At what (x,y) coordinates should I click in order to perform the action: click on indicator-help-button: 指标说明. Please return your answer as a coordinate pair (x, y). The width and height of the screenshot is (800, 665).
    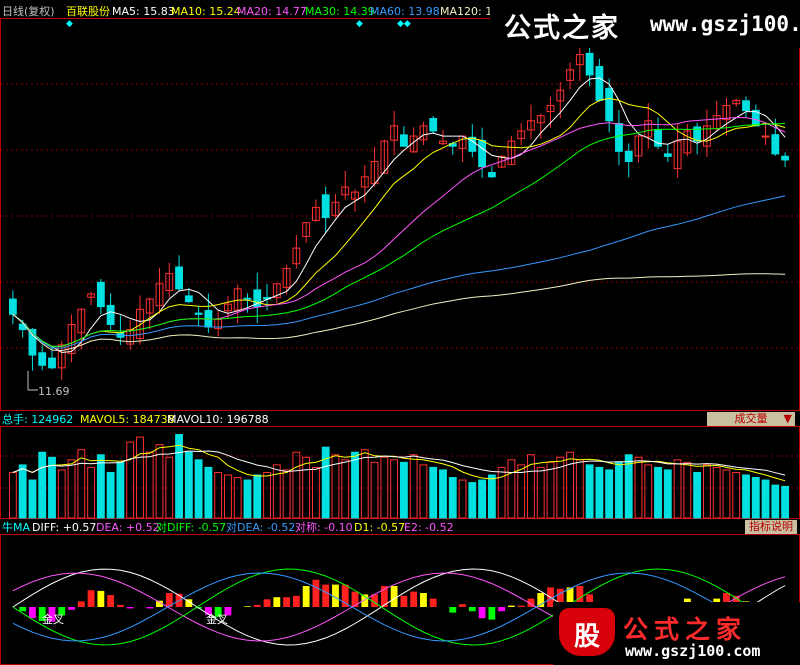
    Looking at the image, I should click on (771, 527).